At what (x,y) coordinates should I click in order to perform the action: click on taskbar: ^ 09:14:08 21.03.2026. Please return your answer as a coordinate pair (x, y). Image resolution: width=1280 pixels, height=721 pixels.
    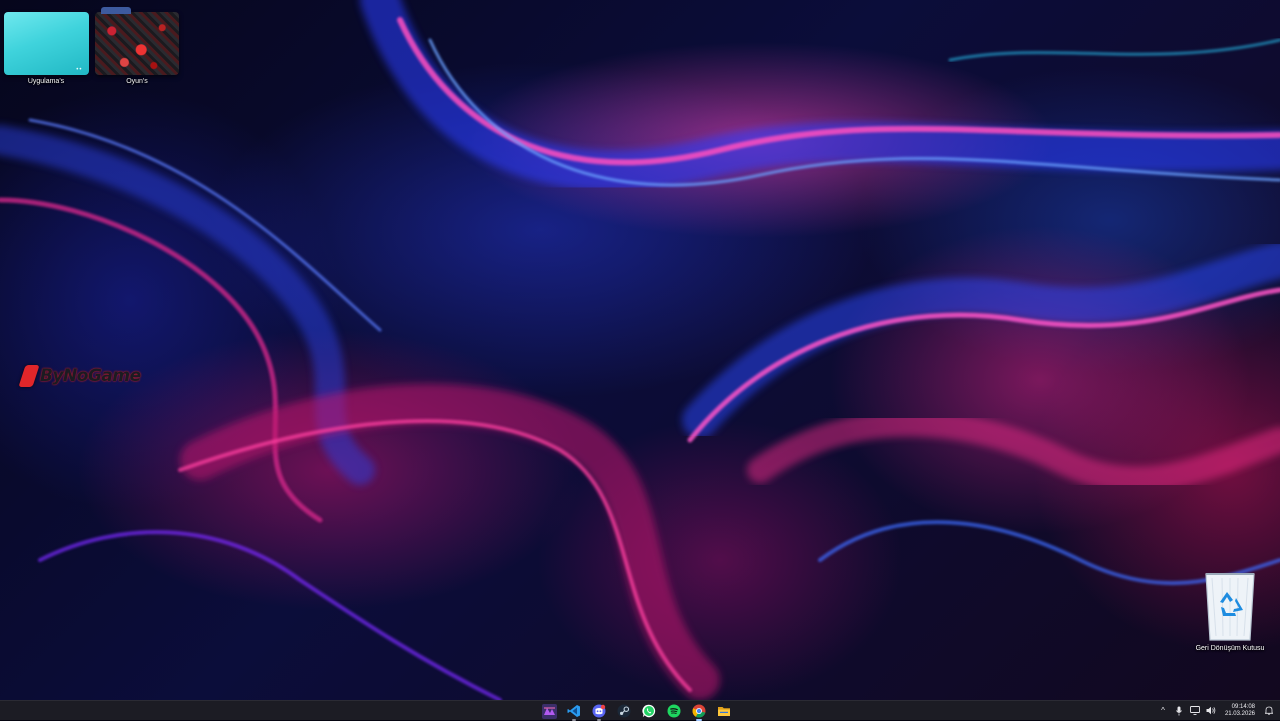
    Looking at the image, I should click on (640, 710).